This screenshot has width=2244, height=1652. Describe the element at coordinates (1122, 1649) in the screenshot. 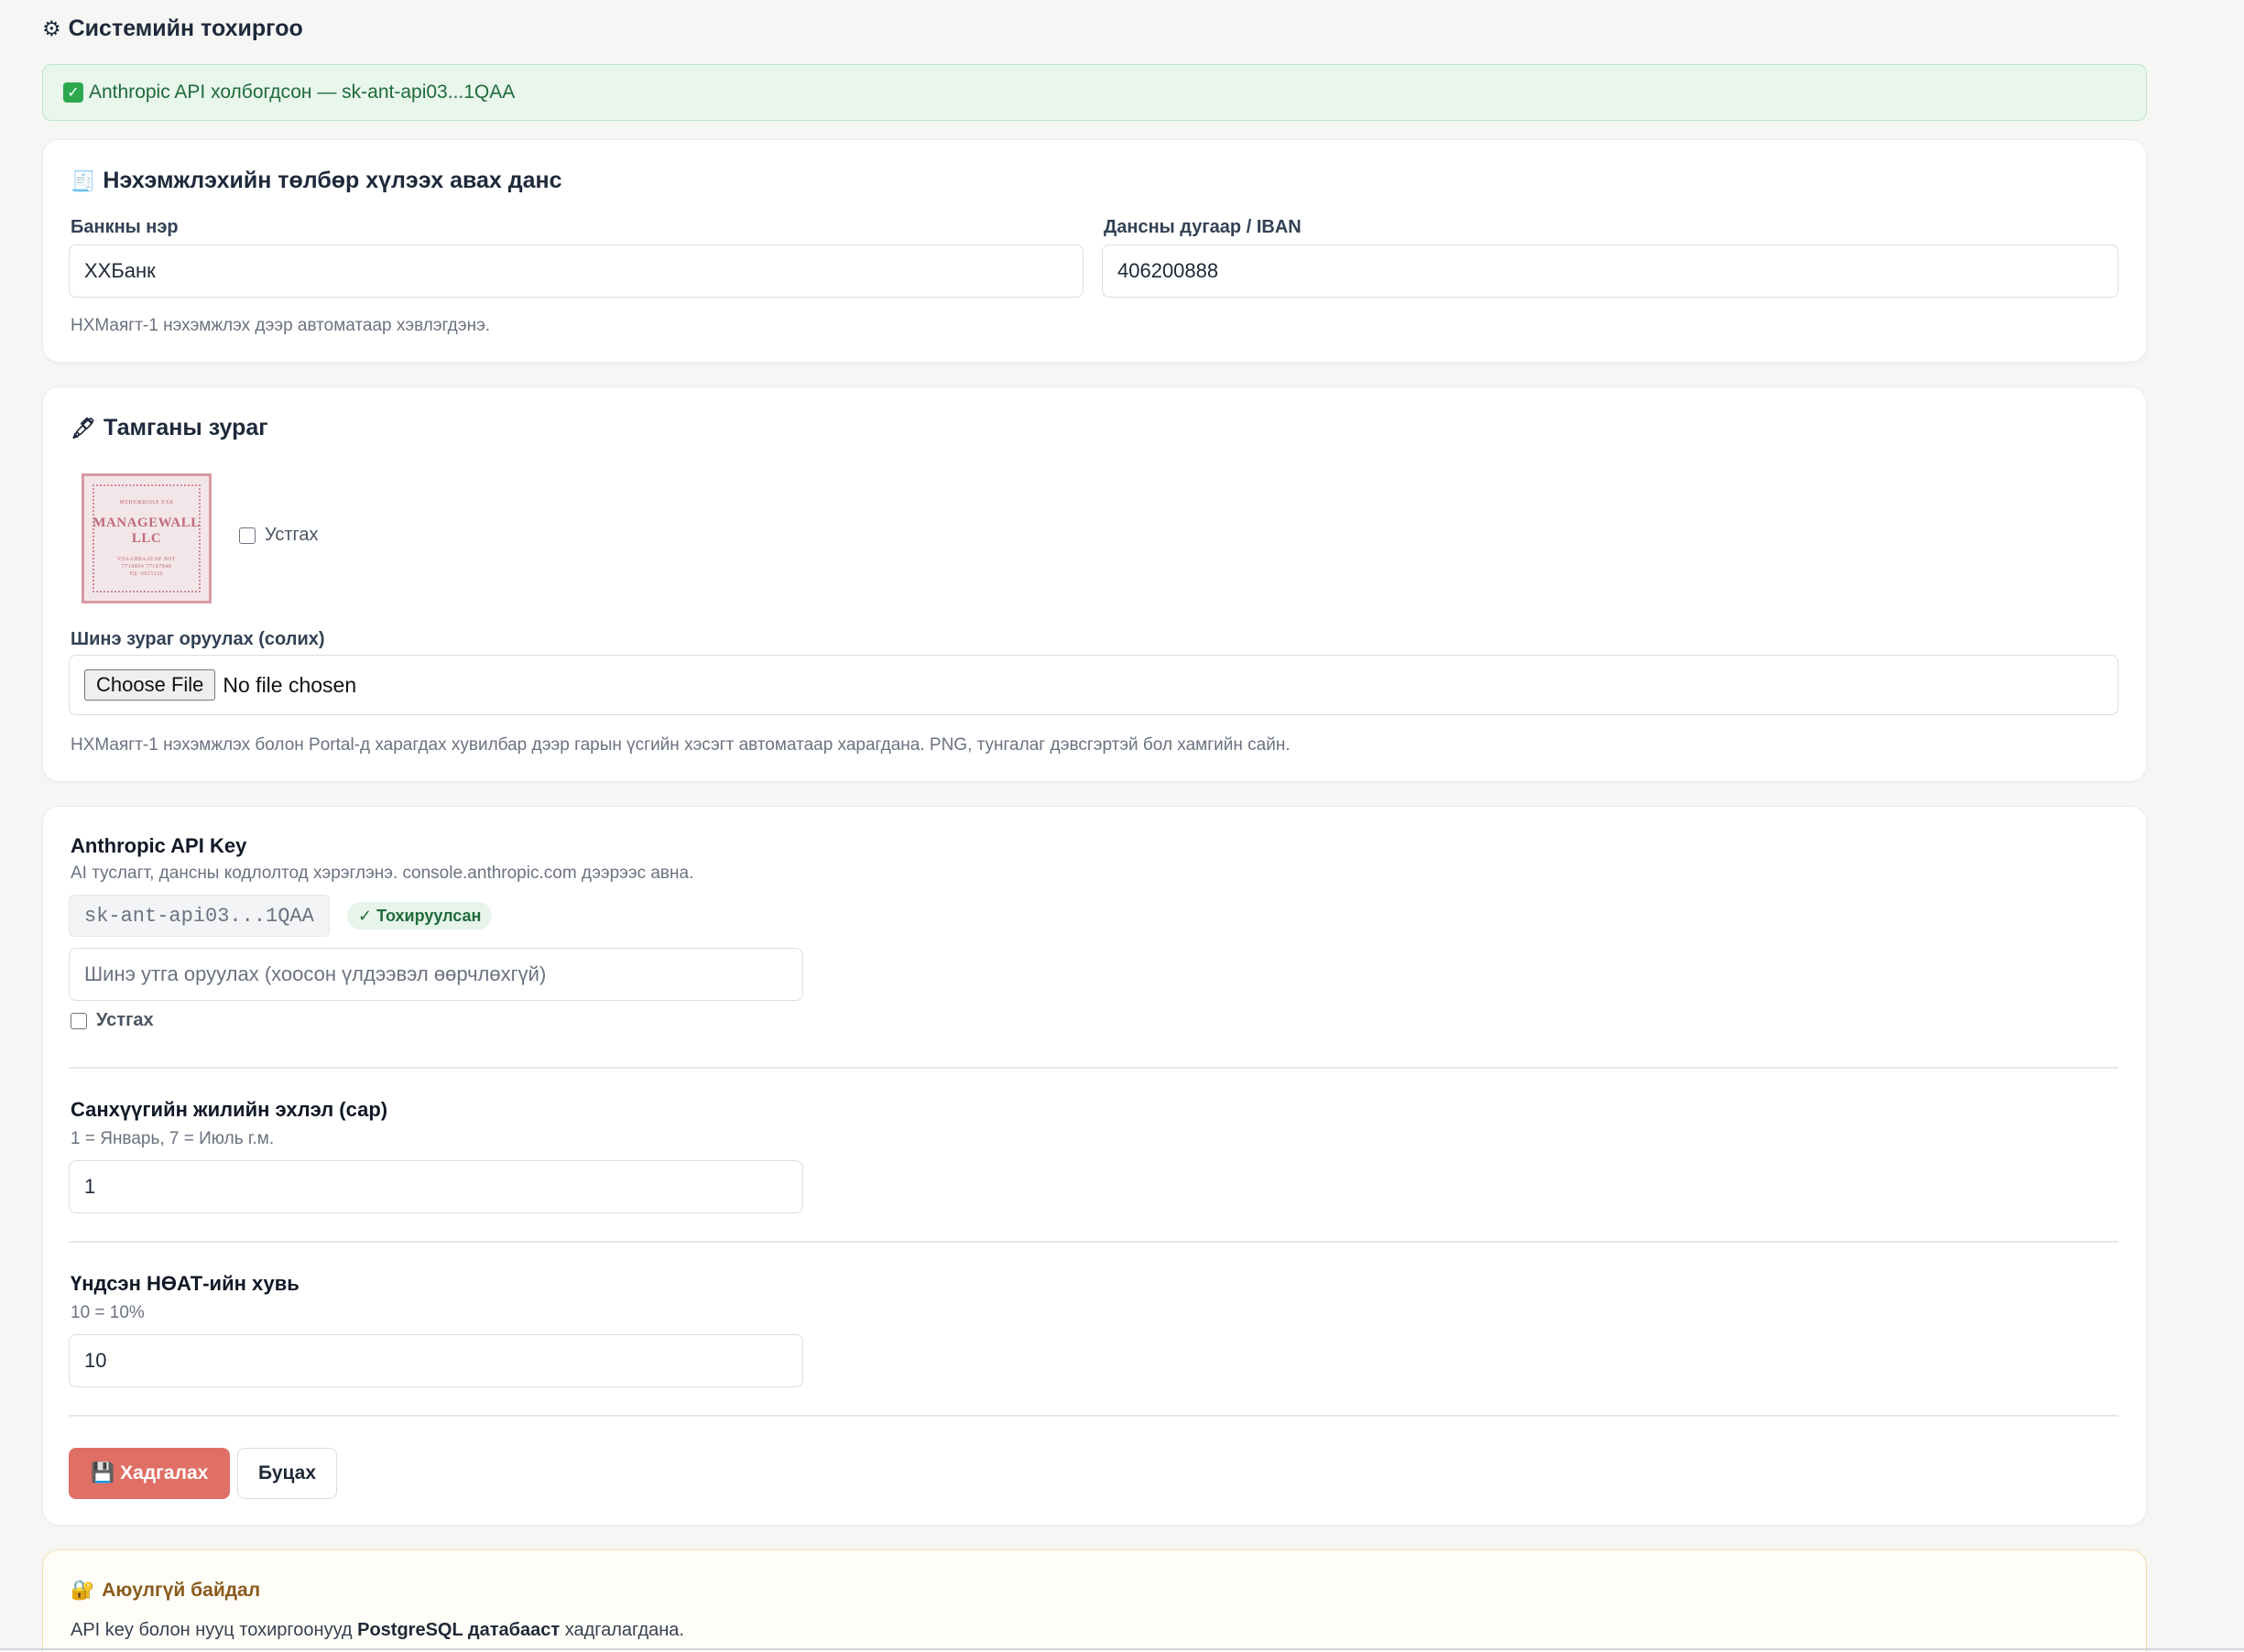

I see `viewport-edge` at that location.